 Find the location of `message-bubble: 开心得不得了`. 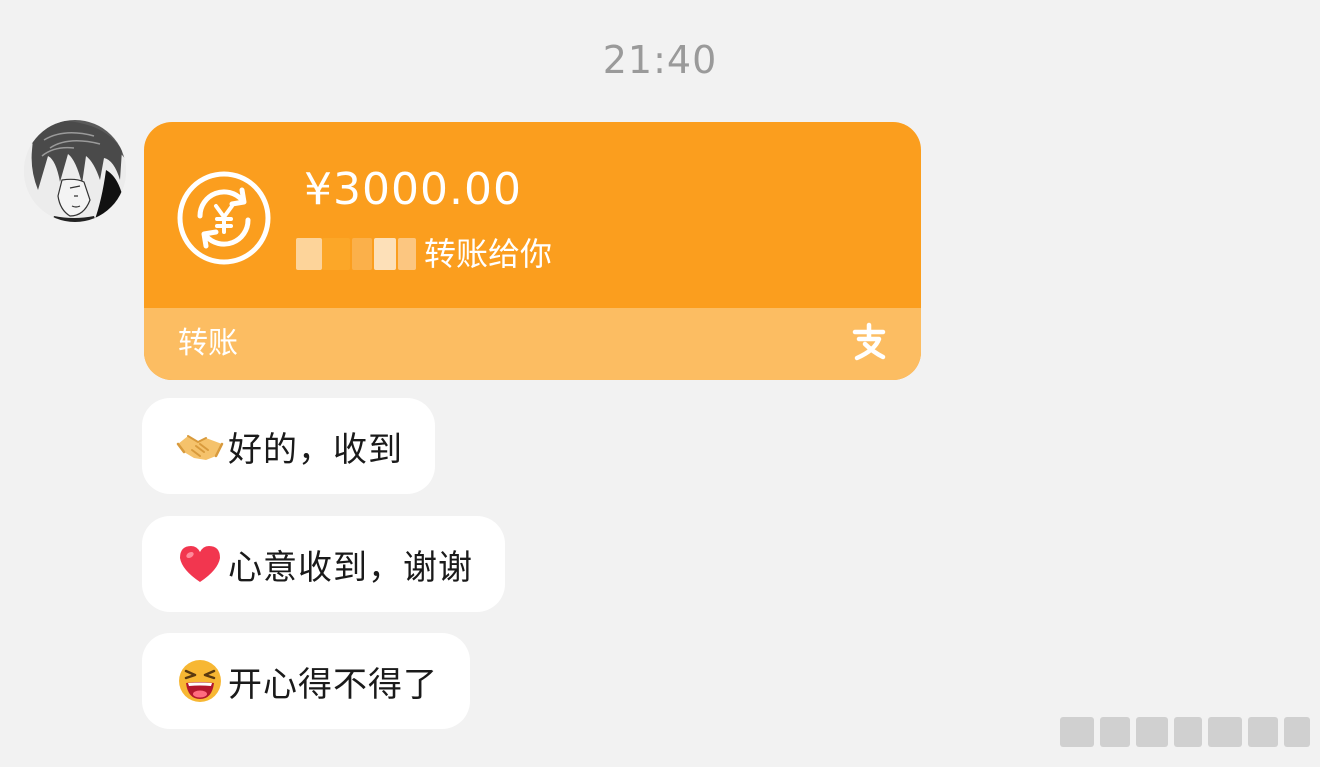

message-bubble: 开心得不得了 is located at coordinates (306, 681).